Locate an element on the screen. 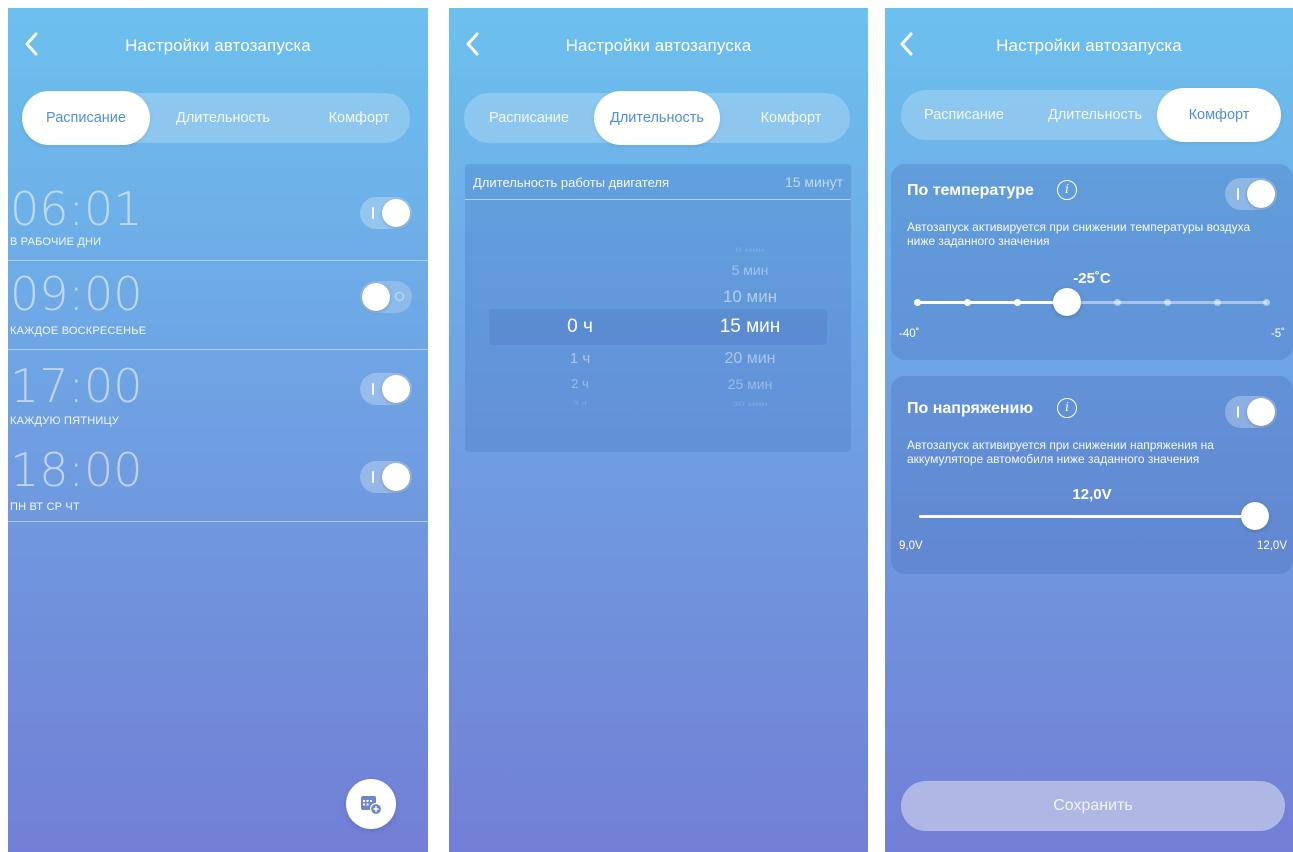 The height and width of the screenshot is (852, 1293). add-schedule-button is located at coordinates (371, 804).